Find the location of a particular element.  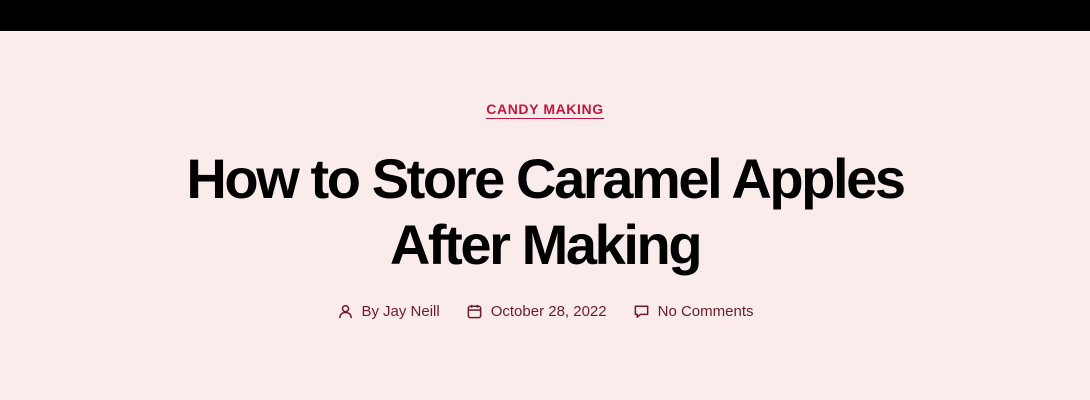

user-icon is located at coordinates (345, 311).